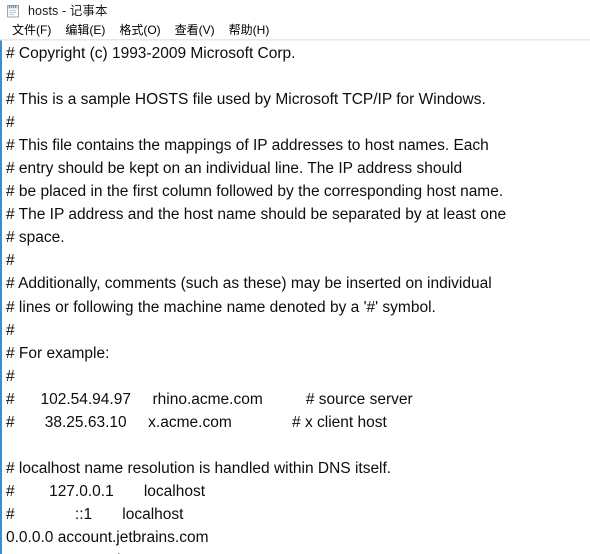 The width and height of the screenshot is (590, 554). I want to click on text-line: # For example:, so click(298, 353).